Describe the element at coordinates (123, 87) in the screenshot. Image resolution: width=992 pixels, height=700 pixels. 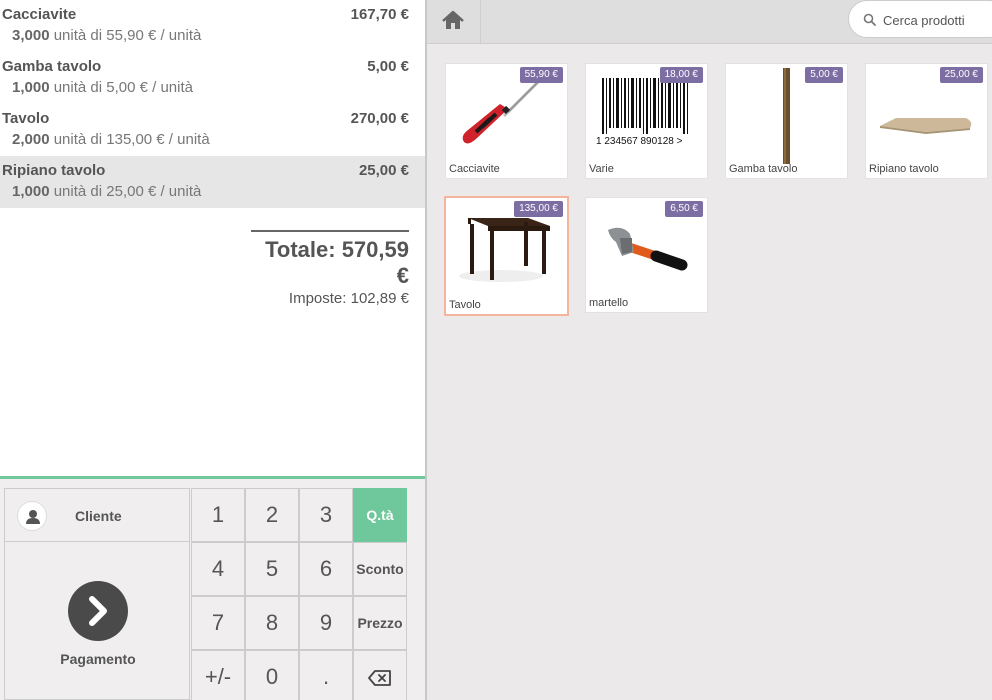
I see `order-line-unit-info: unità di 5,00 € / unità` at that location.